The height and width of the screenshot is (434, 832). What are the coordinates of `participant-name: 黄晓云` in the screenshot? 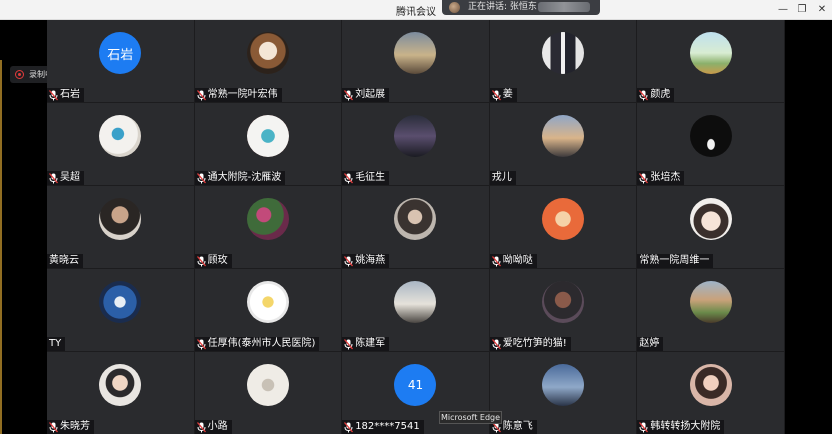 It's located at (64, 260).